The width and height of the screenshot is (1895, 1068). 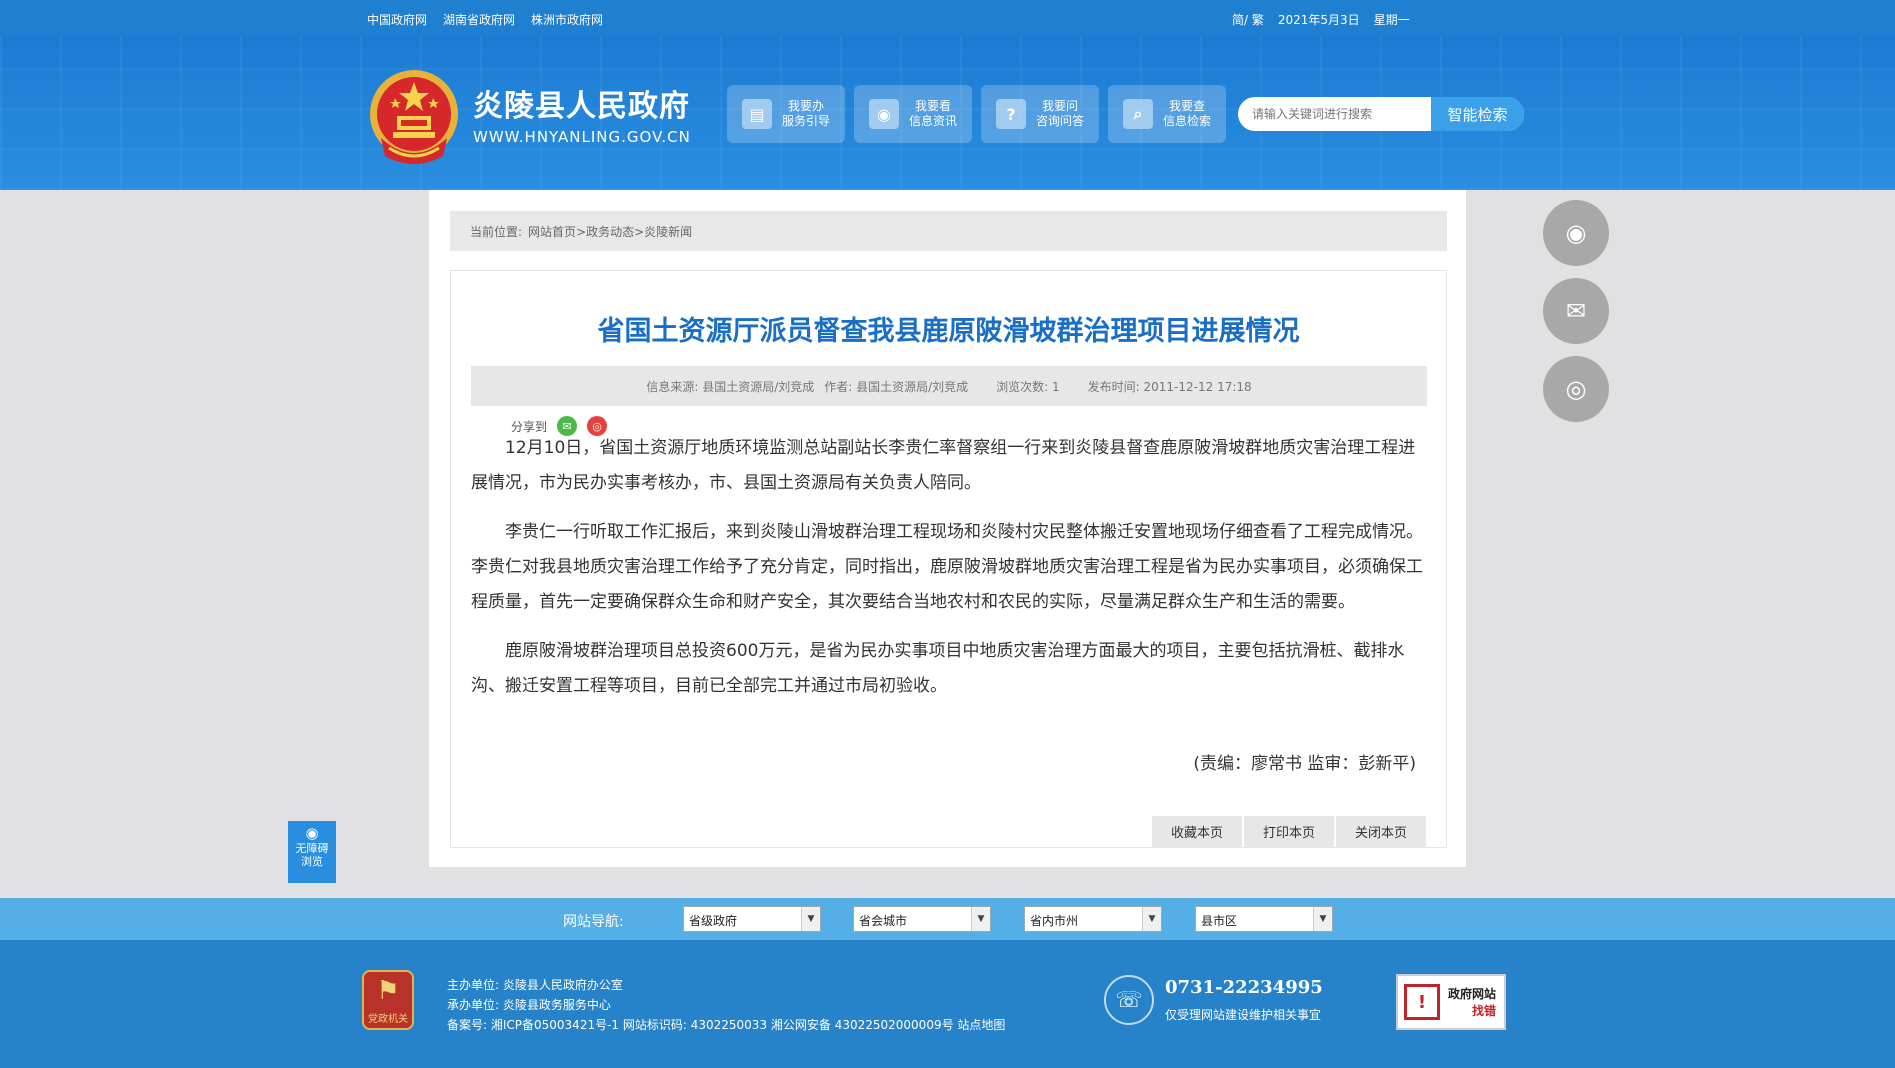 I want to click on footer-host: 主办单位: 炎陵县人民政府办公室, so click(x=535, y=985).